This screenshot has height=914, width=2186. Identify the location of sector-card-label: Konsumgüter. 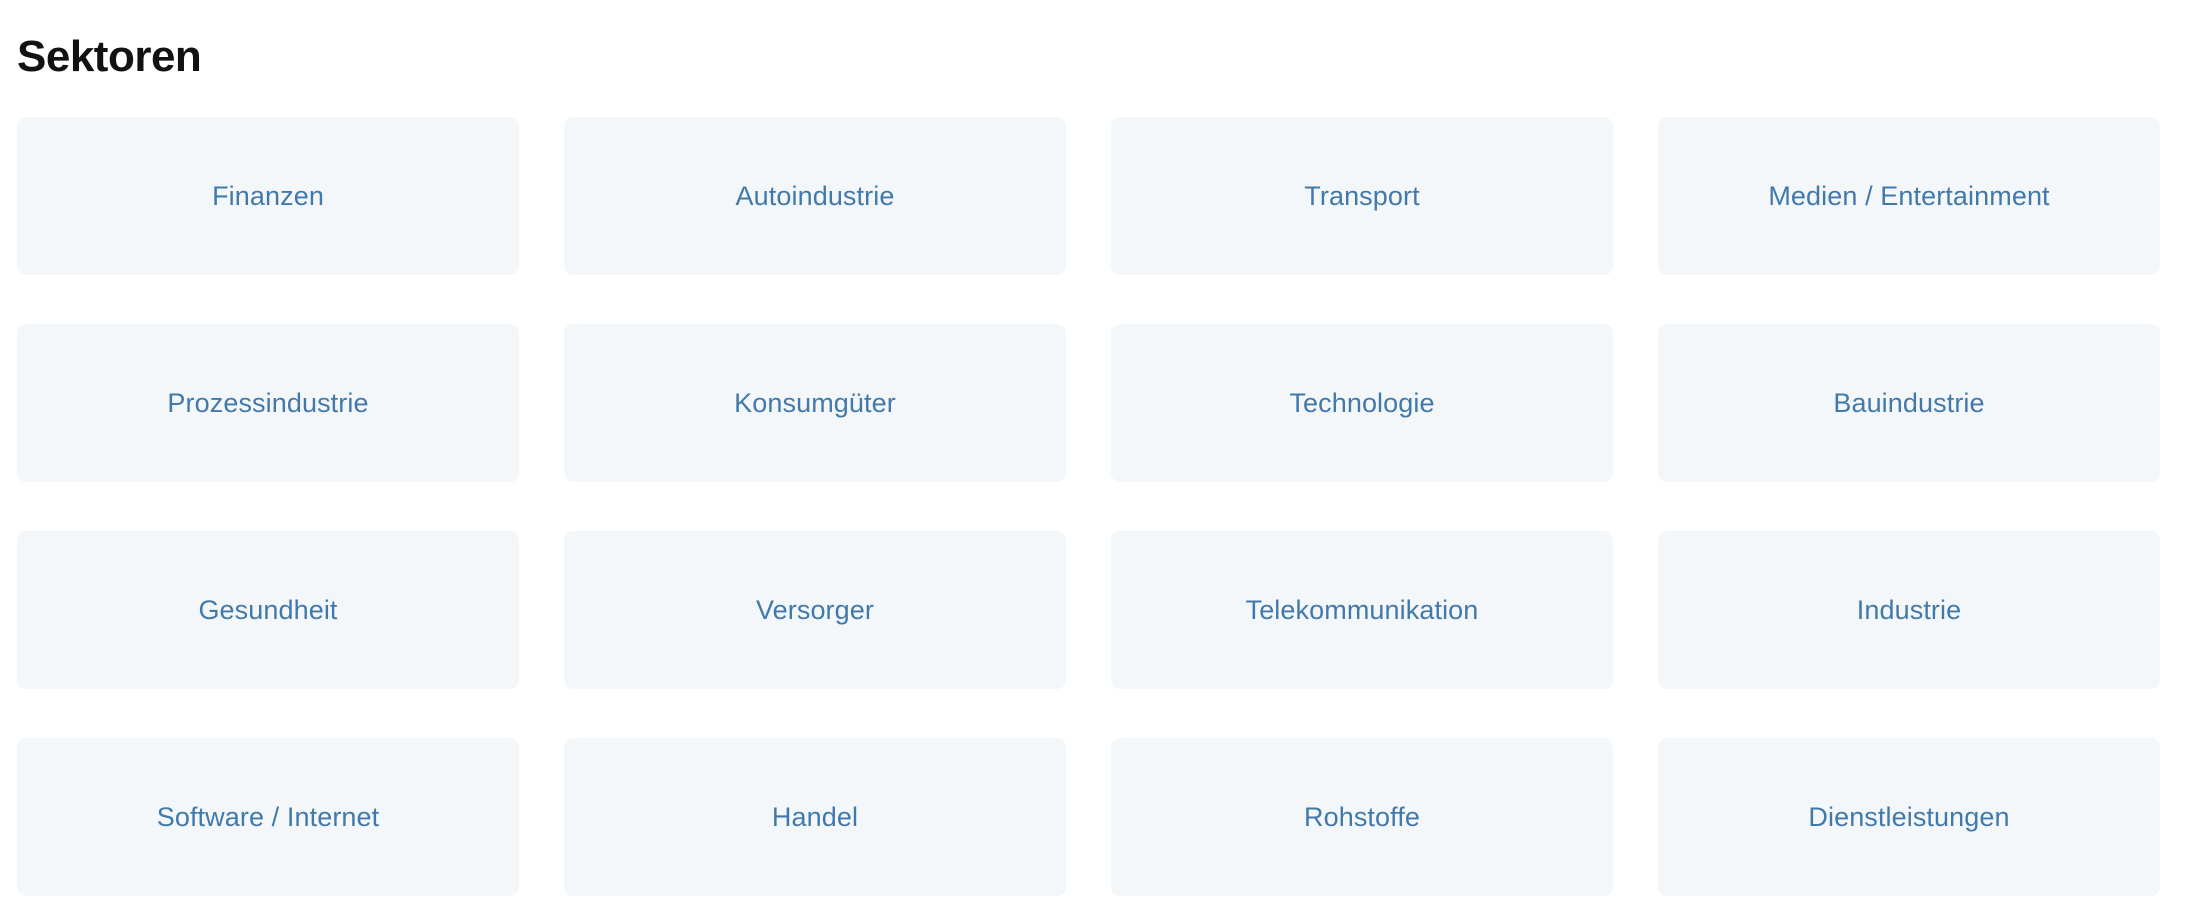
(815, 402).